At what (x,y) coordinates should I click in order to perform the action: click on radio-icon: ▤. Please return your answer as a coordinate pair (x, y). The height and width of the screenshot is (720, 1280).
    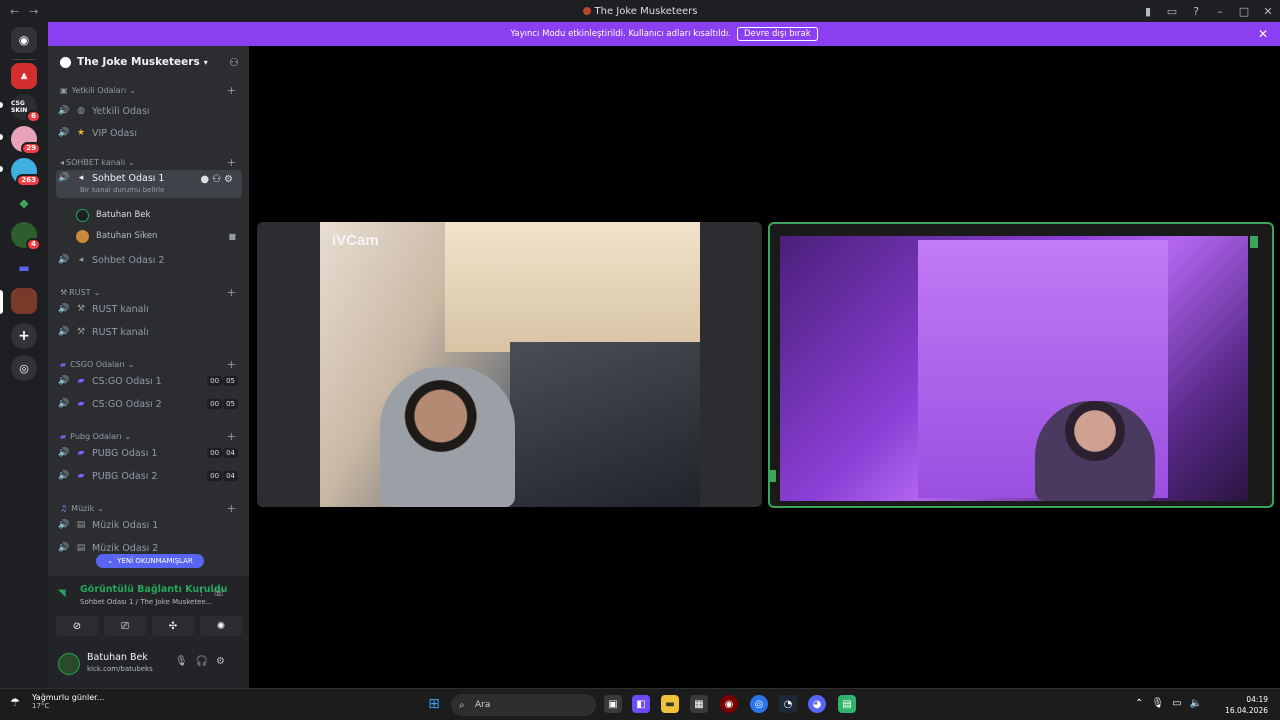
    Looking at the image, I should click on (81, 548).